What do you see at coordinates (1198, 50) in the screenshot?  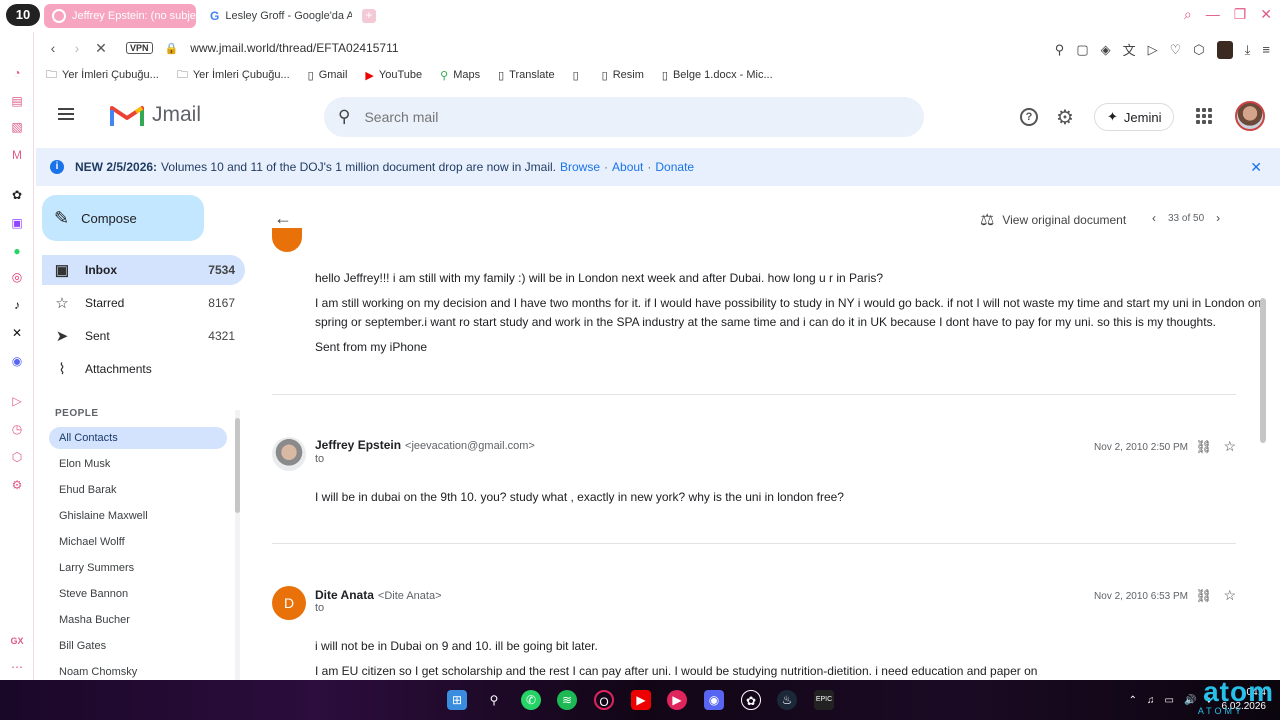 I see `extensions-icon: ⬡` at bounding box center [1198, 50].